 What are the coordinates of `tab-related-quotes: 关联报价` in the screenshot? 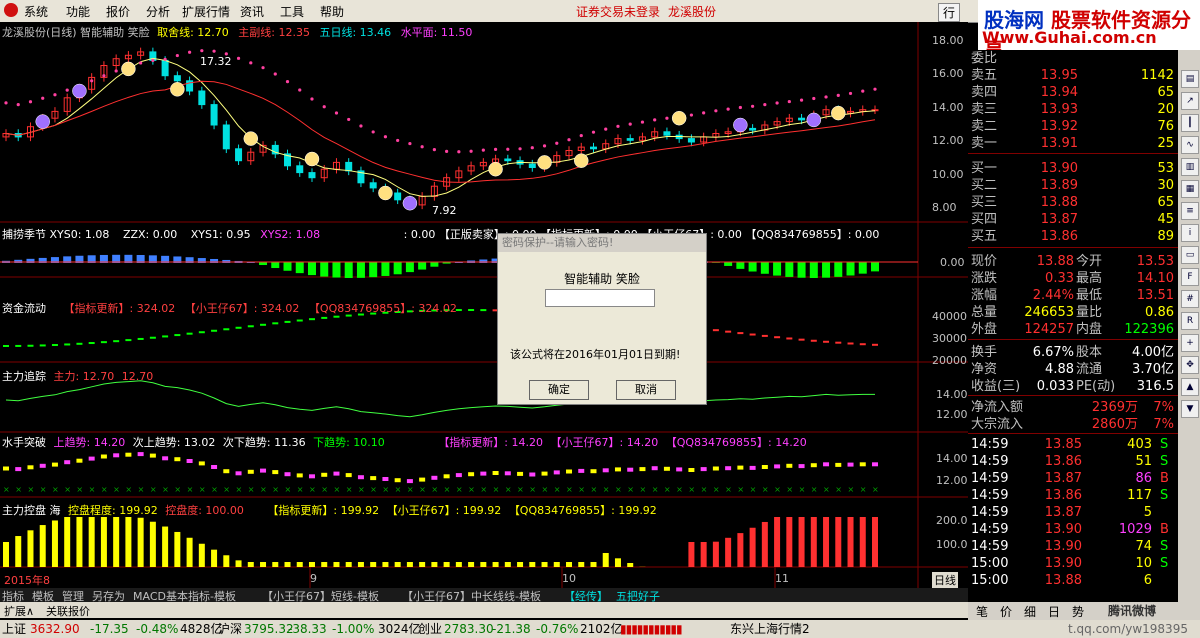 It's located at (68, 611).